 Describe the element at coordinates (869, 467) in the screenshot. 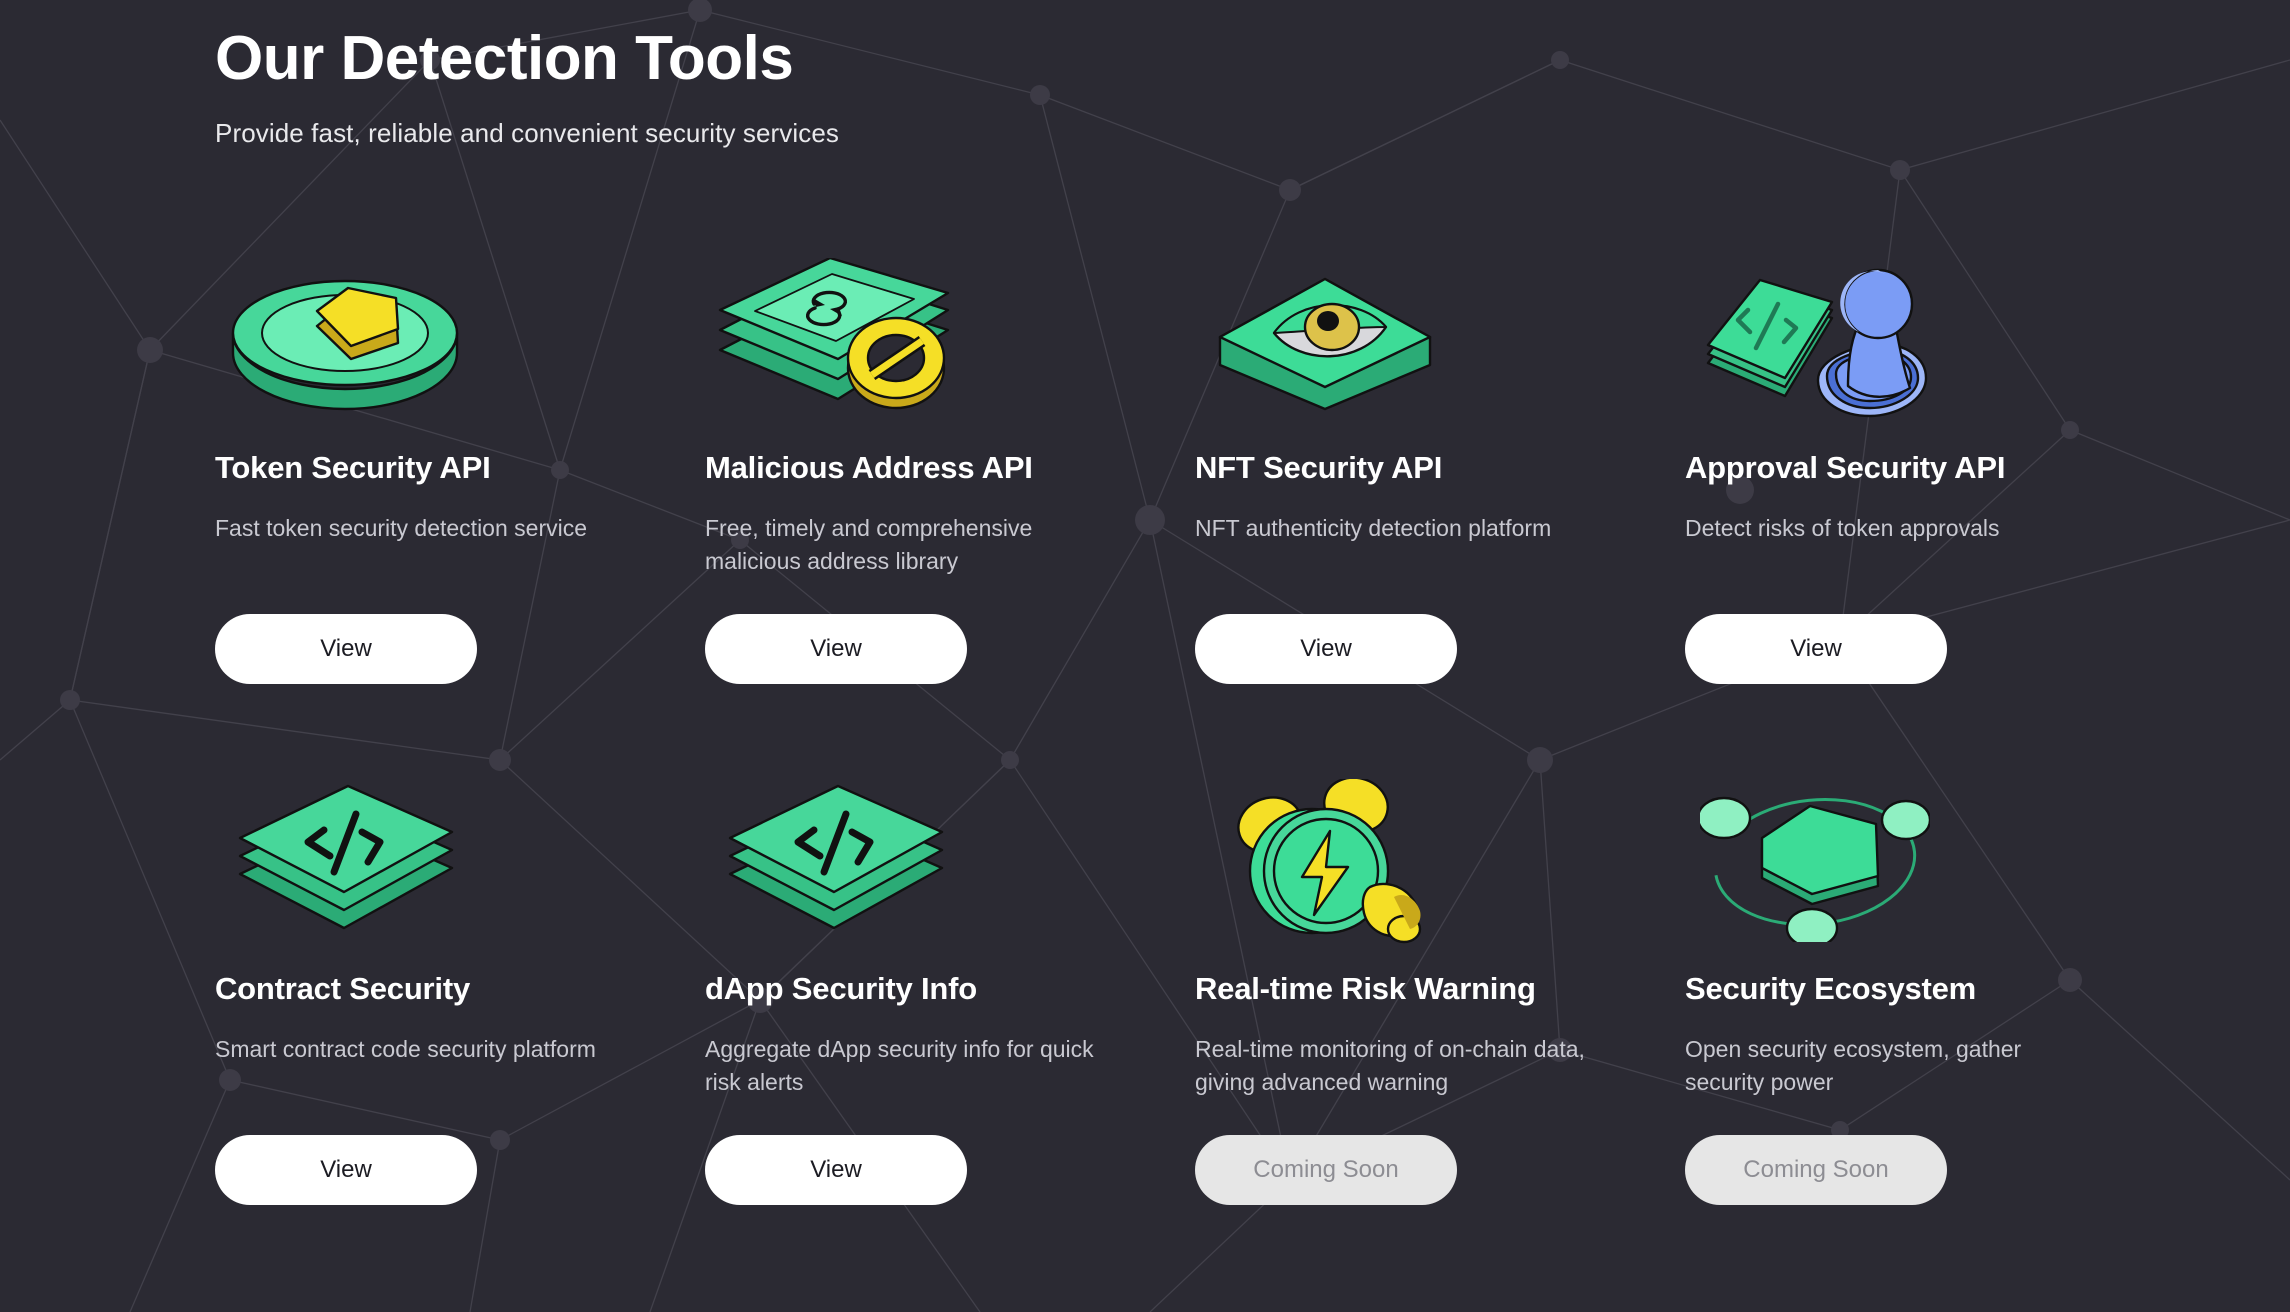

I see `tool-title: Malicious Address API` at that location.